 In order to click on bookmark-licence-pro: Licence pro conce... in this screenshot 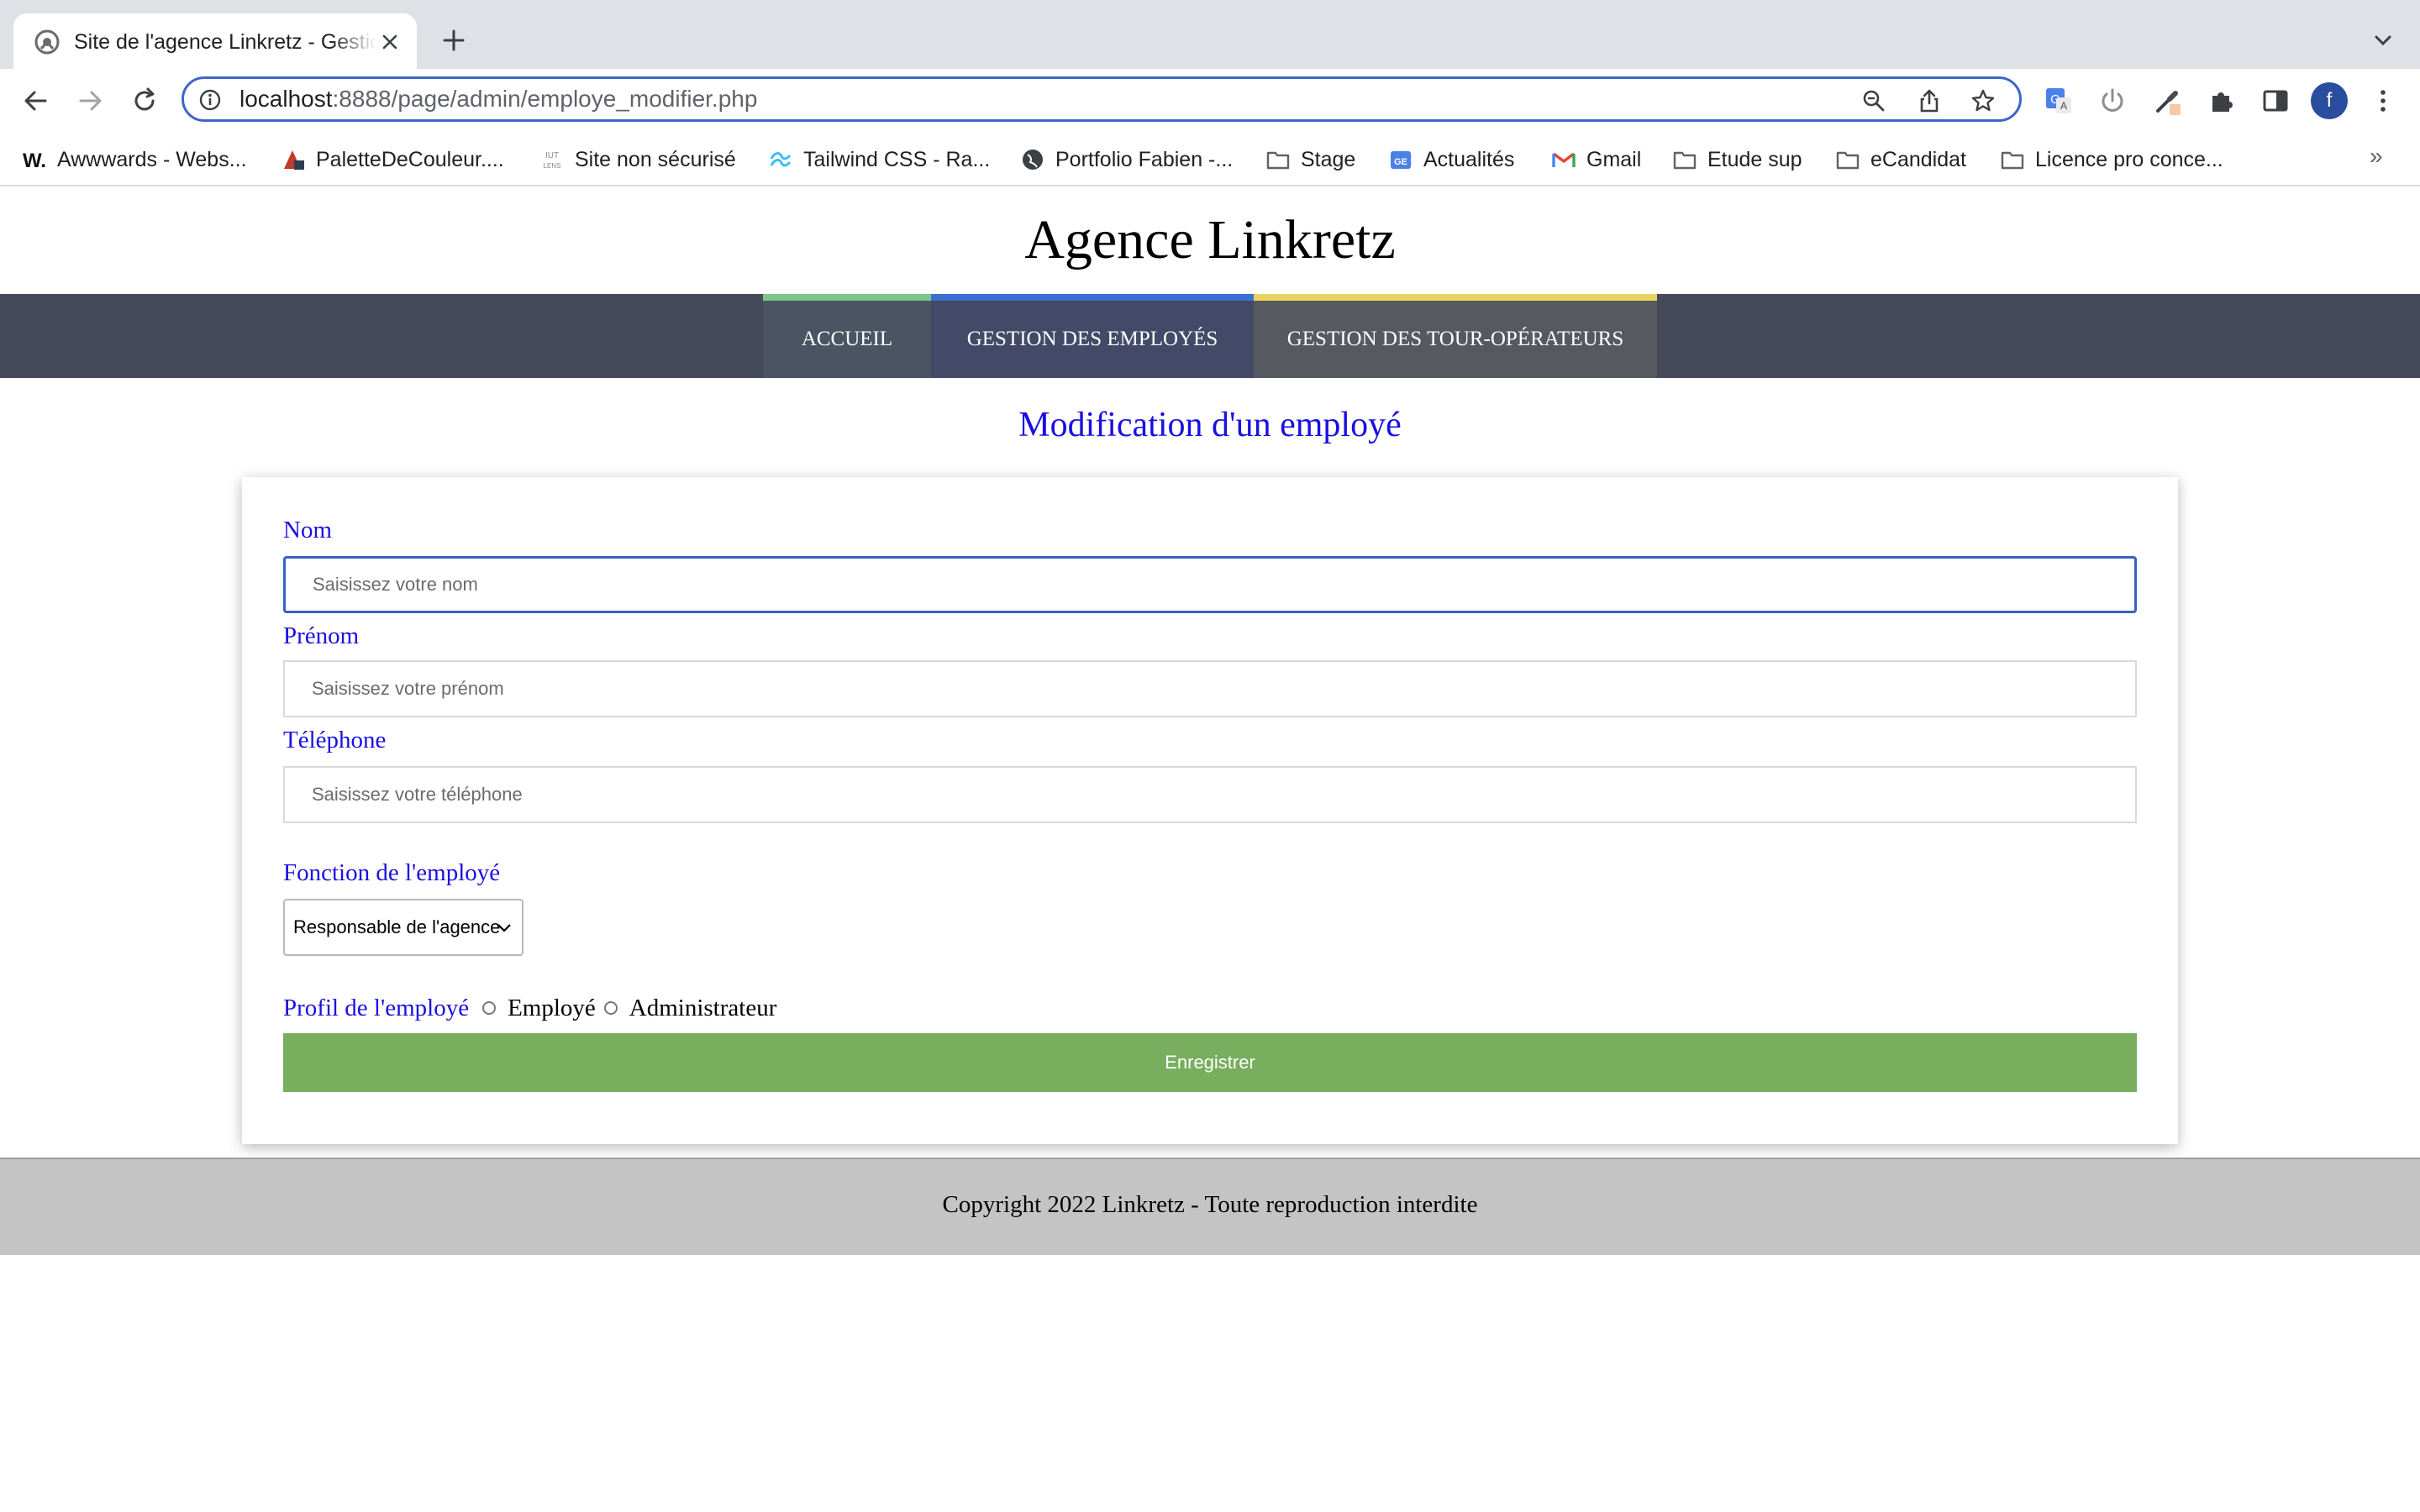, I will do `click(2111, 159)`.